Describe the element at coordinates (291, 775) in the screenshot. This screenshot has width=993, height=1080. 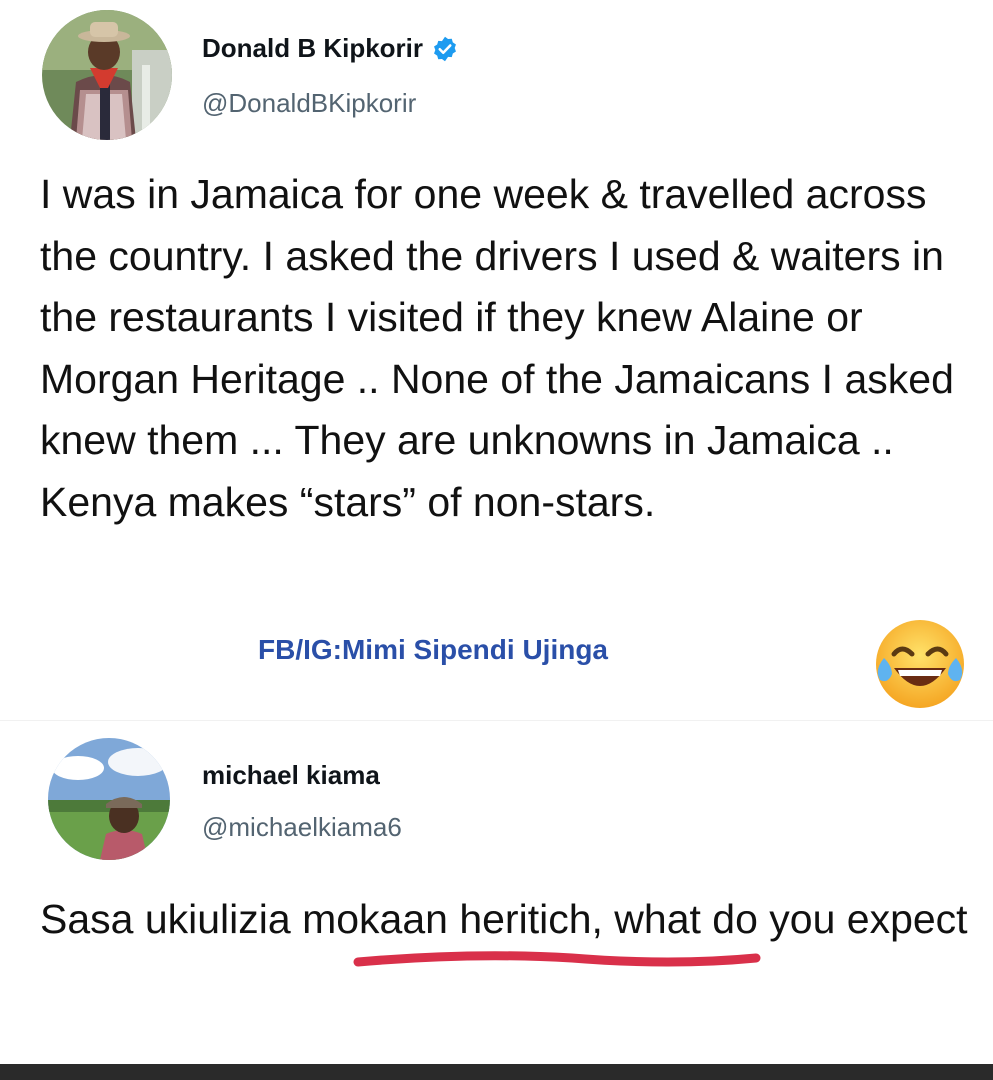
I see `reply-author-name: michael kiama` at that location.